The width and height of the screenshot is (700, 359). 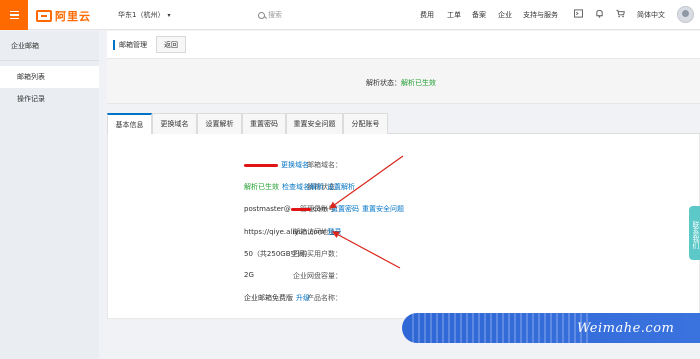 What do you see at coordinates (404, 187) in the screenshot?
I see `dns-row: 解析状态： 解析已生效 检查域名解析 设置解析` at bounding box center [404, 187].